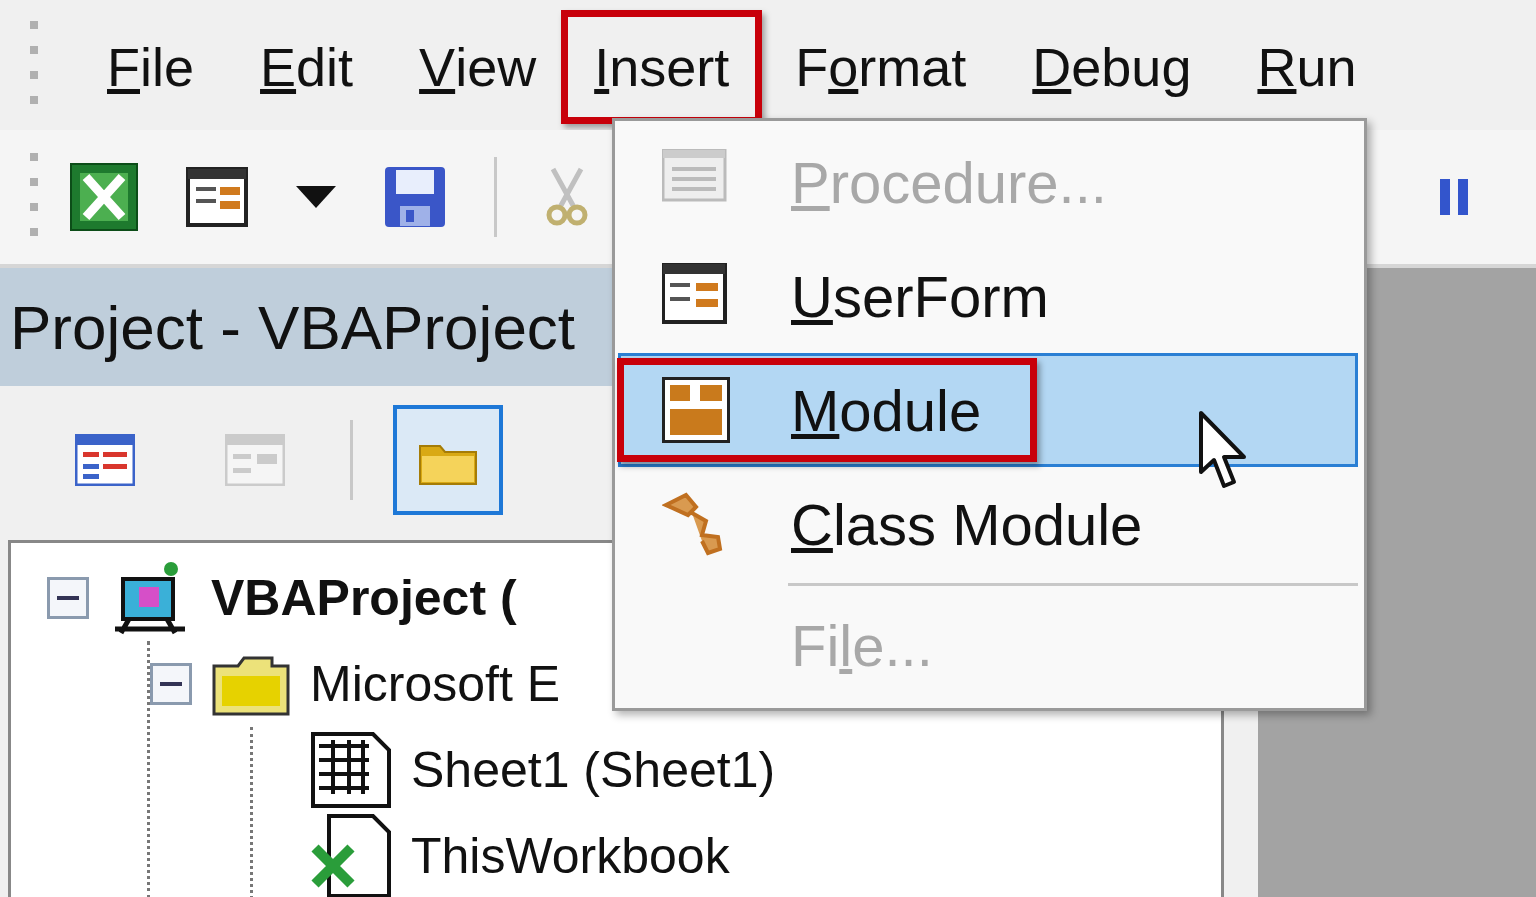 This screenshot has width=1536, height=897. I want to click on tree-item: Microsoft E, so click(435, 684).